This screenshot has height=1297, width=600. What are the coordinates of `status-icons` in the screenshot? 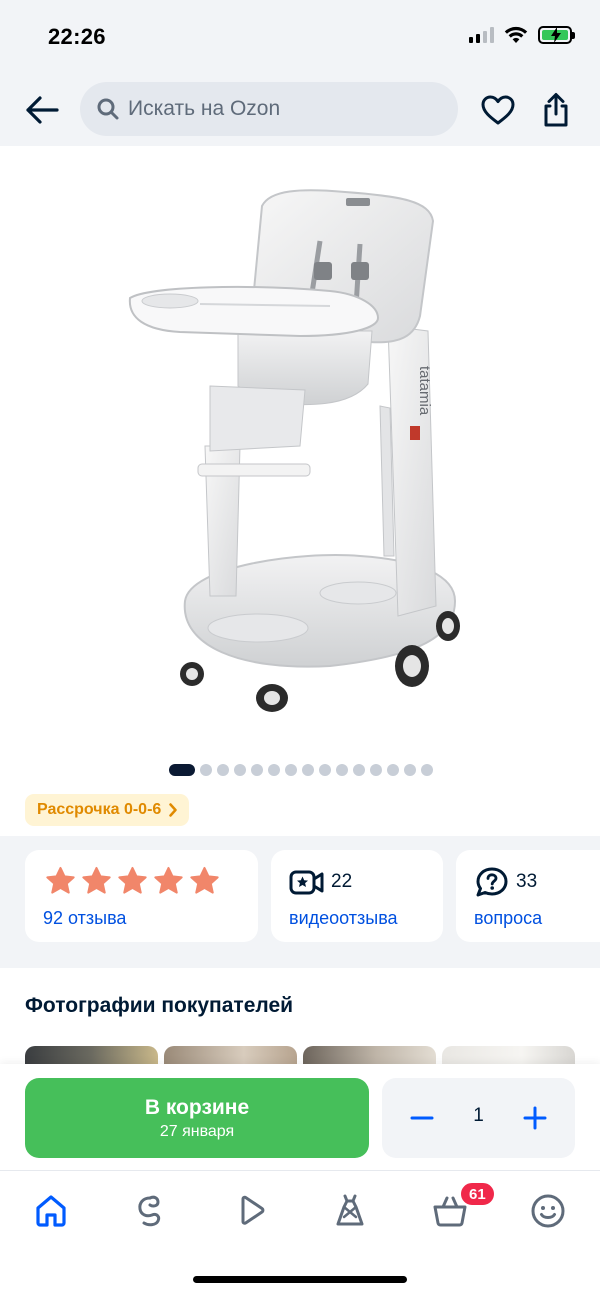 It's located at (522, 35).